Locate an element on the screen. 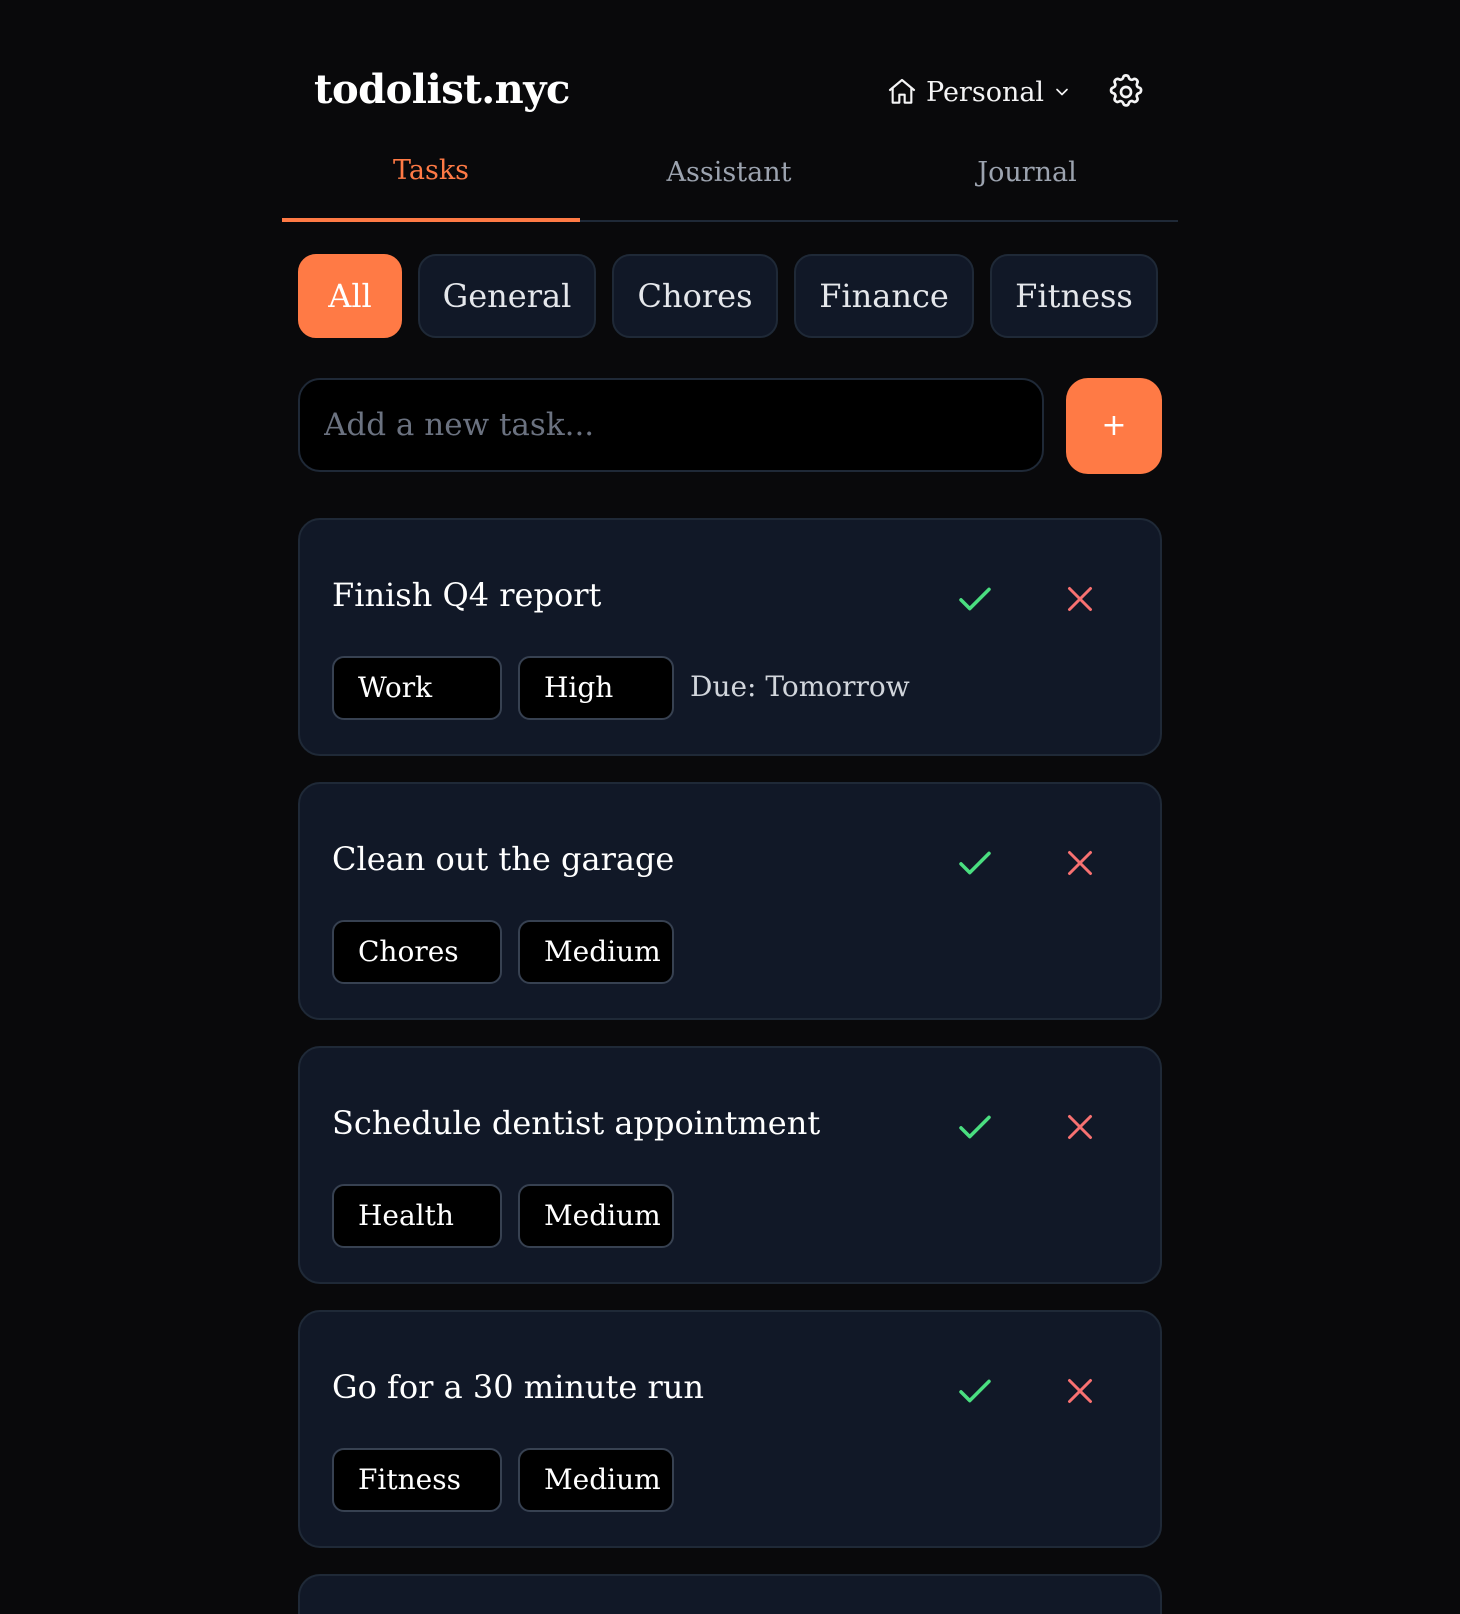  category-tag: Work is located at coordinates (417, 688).